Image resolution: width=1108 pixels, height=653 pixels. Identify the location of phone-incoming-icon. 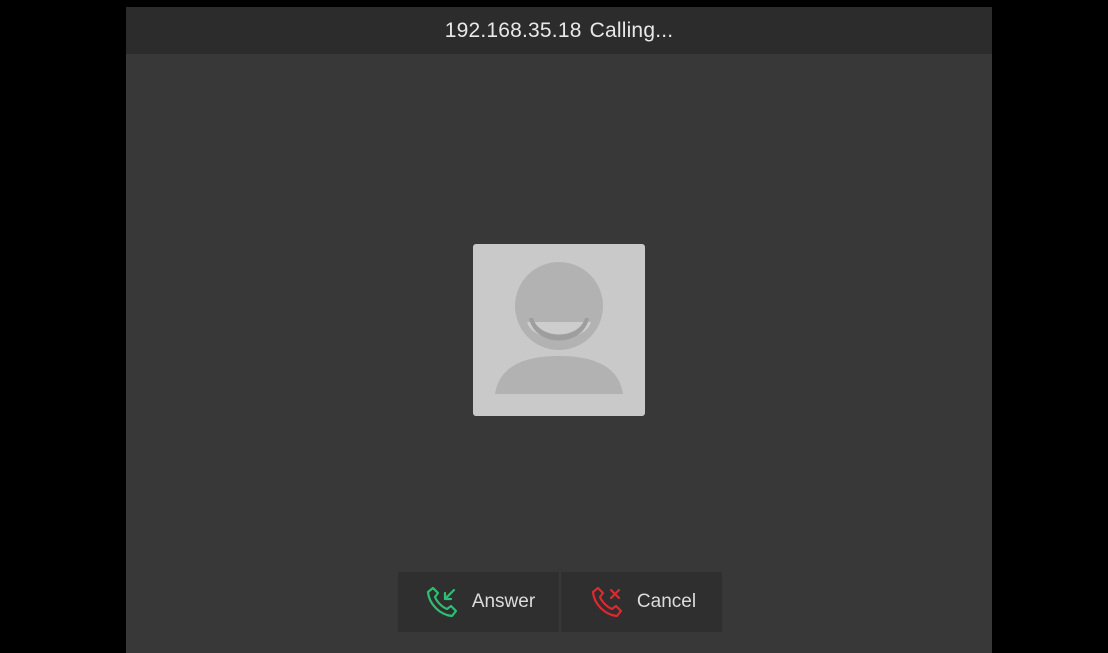
(442, 602).